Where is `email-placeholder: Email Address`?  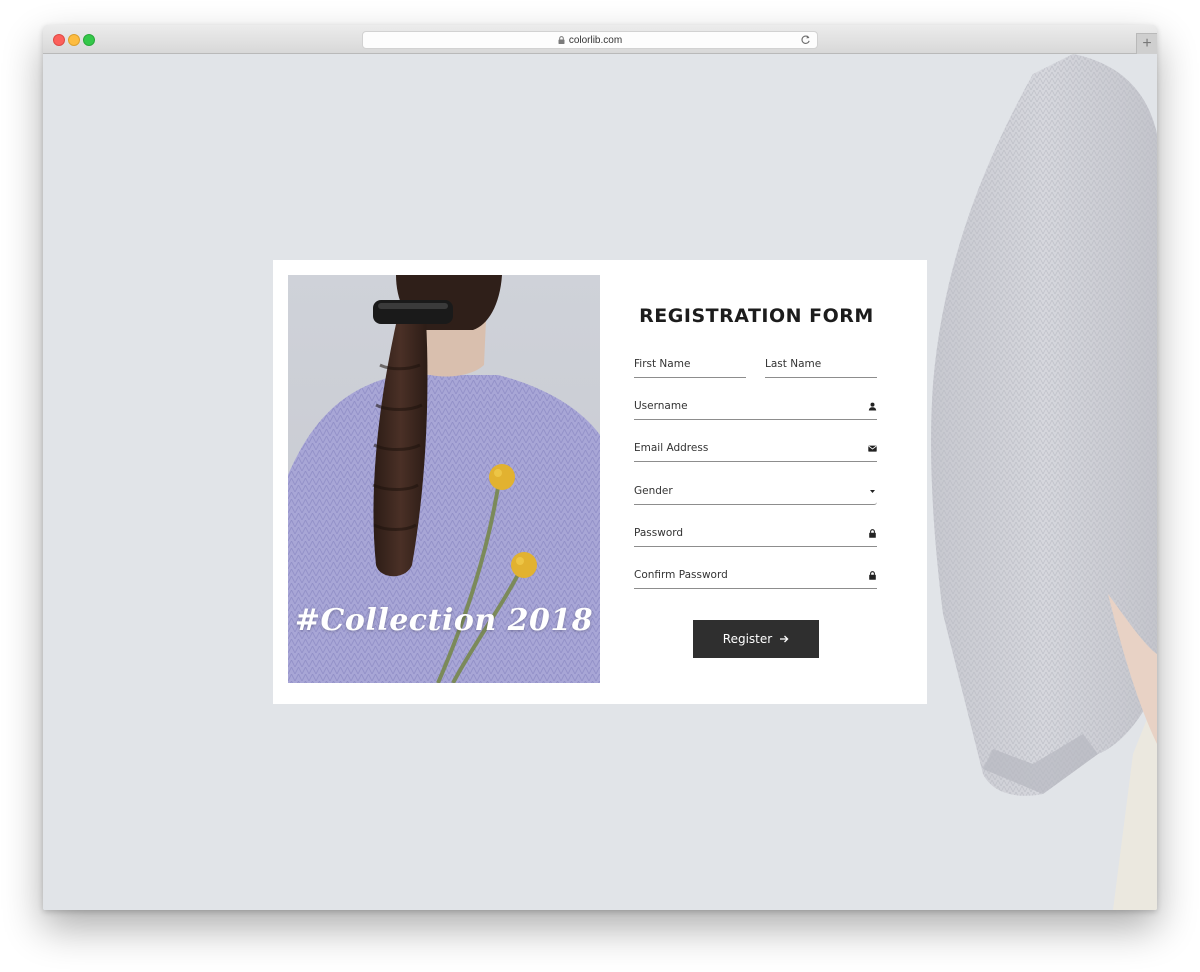
email-placeholder: Email Address is located at coordinates (671, 448).